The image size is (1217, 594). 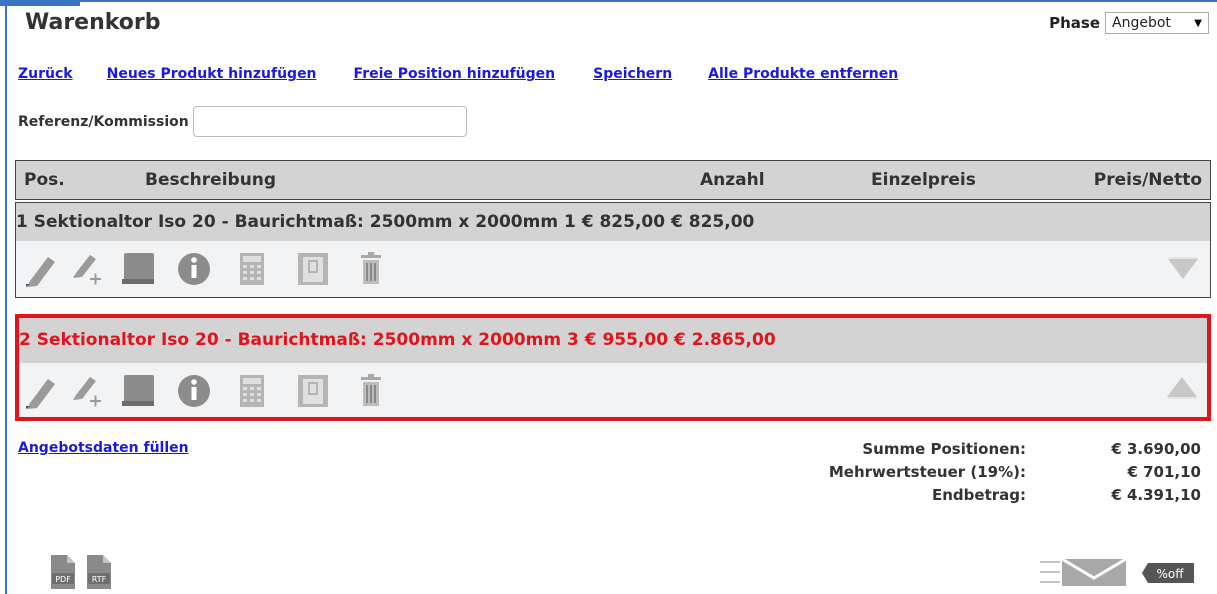 What do you see at coordinates (329, 121) in the screenshot?
I see `reference-input` at bounding box center [329, 121].